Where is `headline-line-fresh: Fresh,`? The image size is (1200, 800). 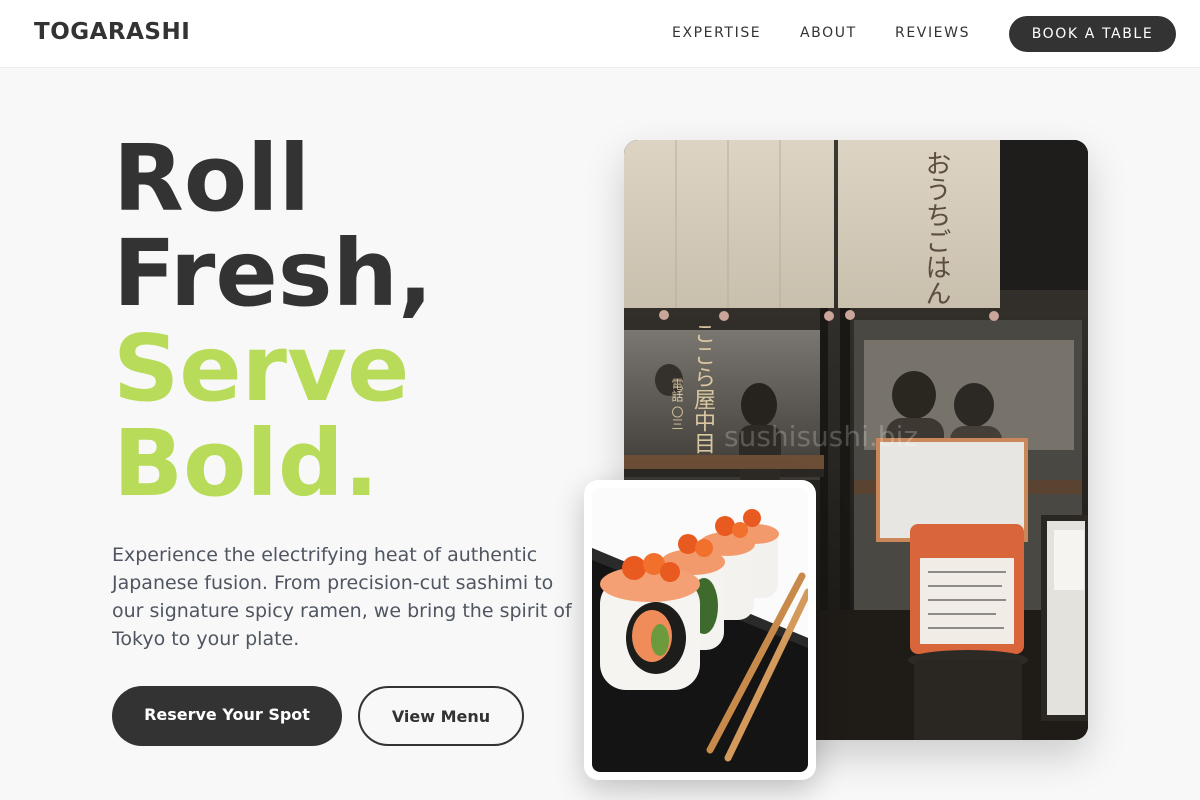 headline-line-fresh: Fresh, is located at coordinates (273, 273).